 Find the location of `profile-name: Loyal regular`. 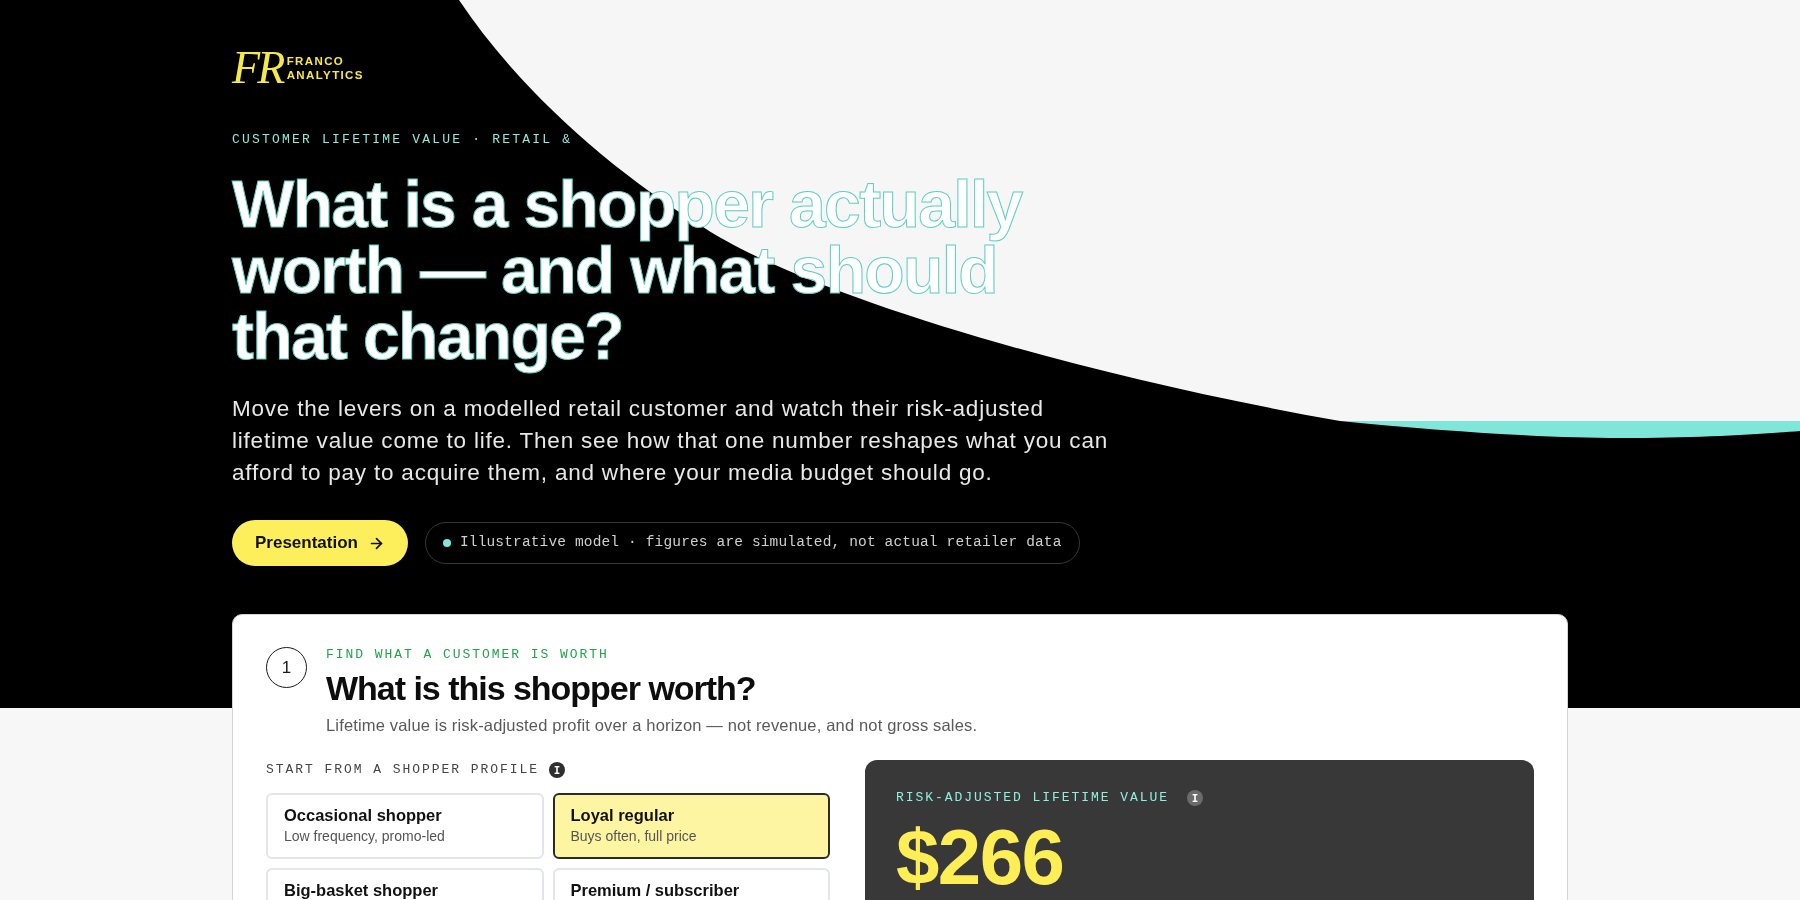

profile-name: Loyal regular is located at coordinates (622, 815).